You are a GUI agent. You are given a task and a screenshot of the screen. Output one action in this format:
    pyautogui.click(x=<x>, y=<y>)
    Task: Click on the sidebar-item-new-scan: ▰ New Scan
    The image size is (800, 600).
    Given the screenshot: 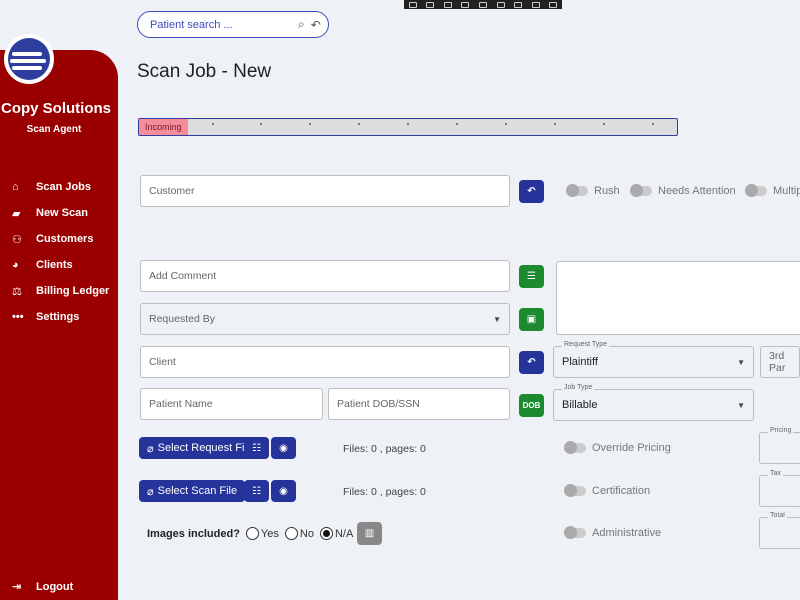 What is the action you would take?
    pyautogui.click(x=60, y=213)
    